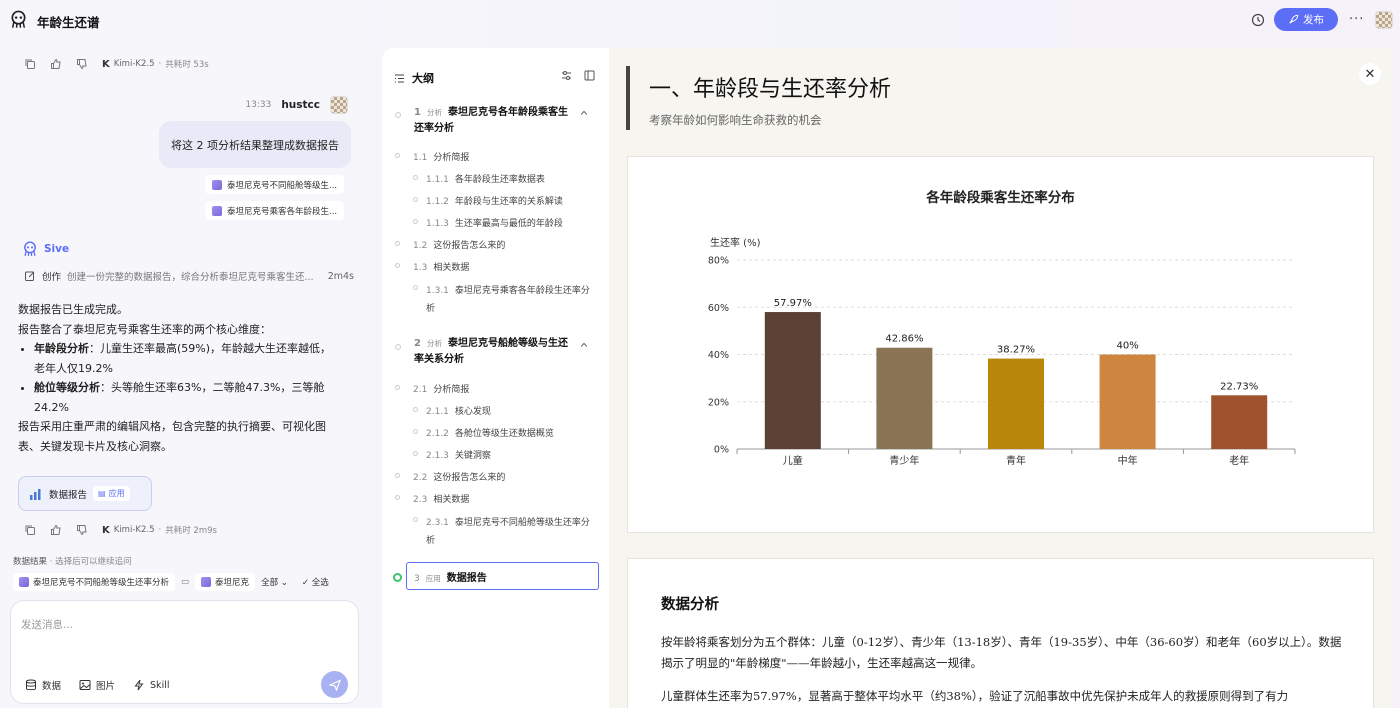 The width and height of the screenshot is (1400, 708). Describe the element at coordinates (566, 75) in the screenshot. I see `settings-sliders-icon` at that location.